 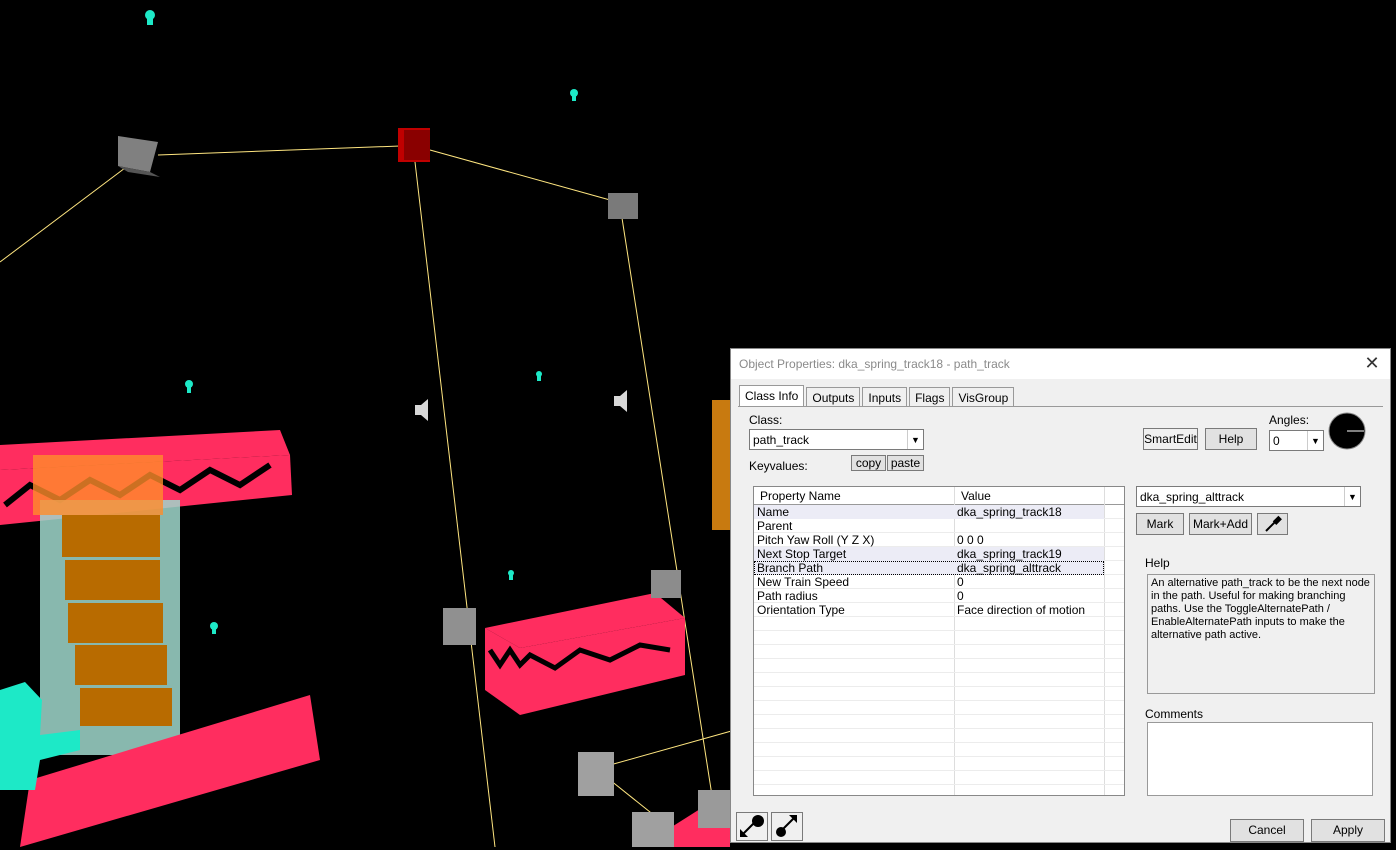 I want to click on row-name: Name, so click(x=773, y=512).